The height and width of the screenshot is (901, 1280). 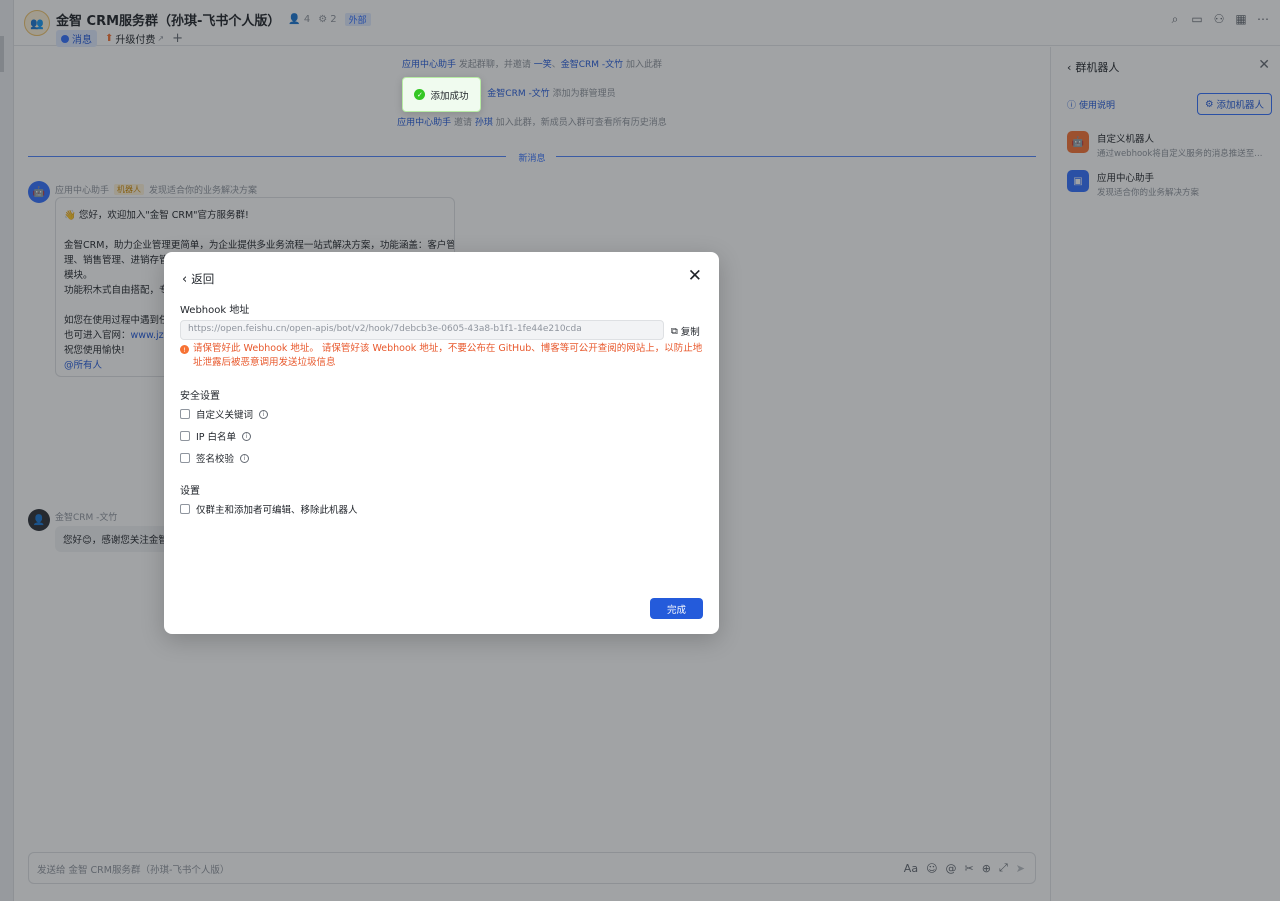 I want to click on option-owner-only: 仅群主和添加者可编辑、移除此机器人, so click(x=269, y=509).